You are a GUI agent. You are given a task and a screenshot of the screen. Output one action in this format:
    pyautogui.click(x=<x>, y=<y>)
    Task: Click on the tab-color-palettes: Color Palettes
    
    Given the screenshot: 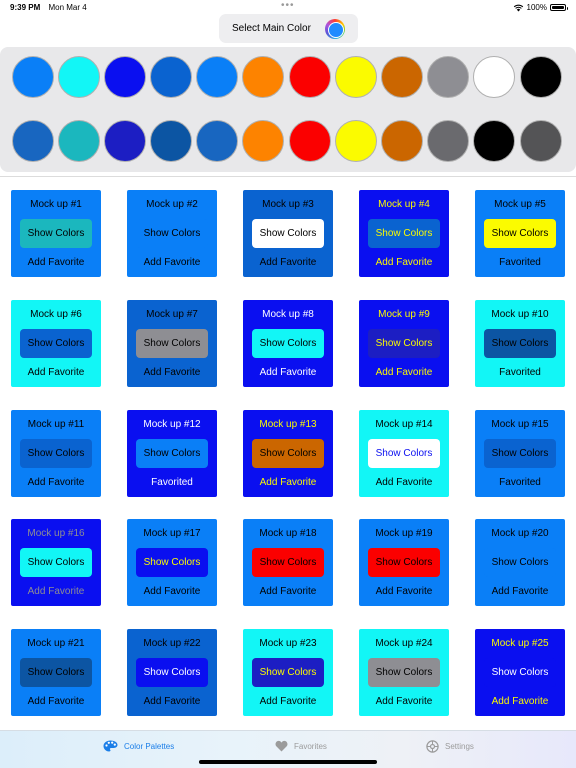 What is the action you would take?
    pyautogui.click(x=138, y=746)
    